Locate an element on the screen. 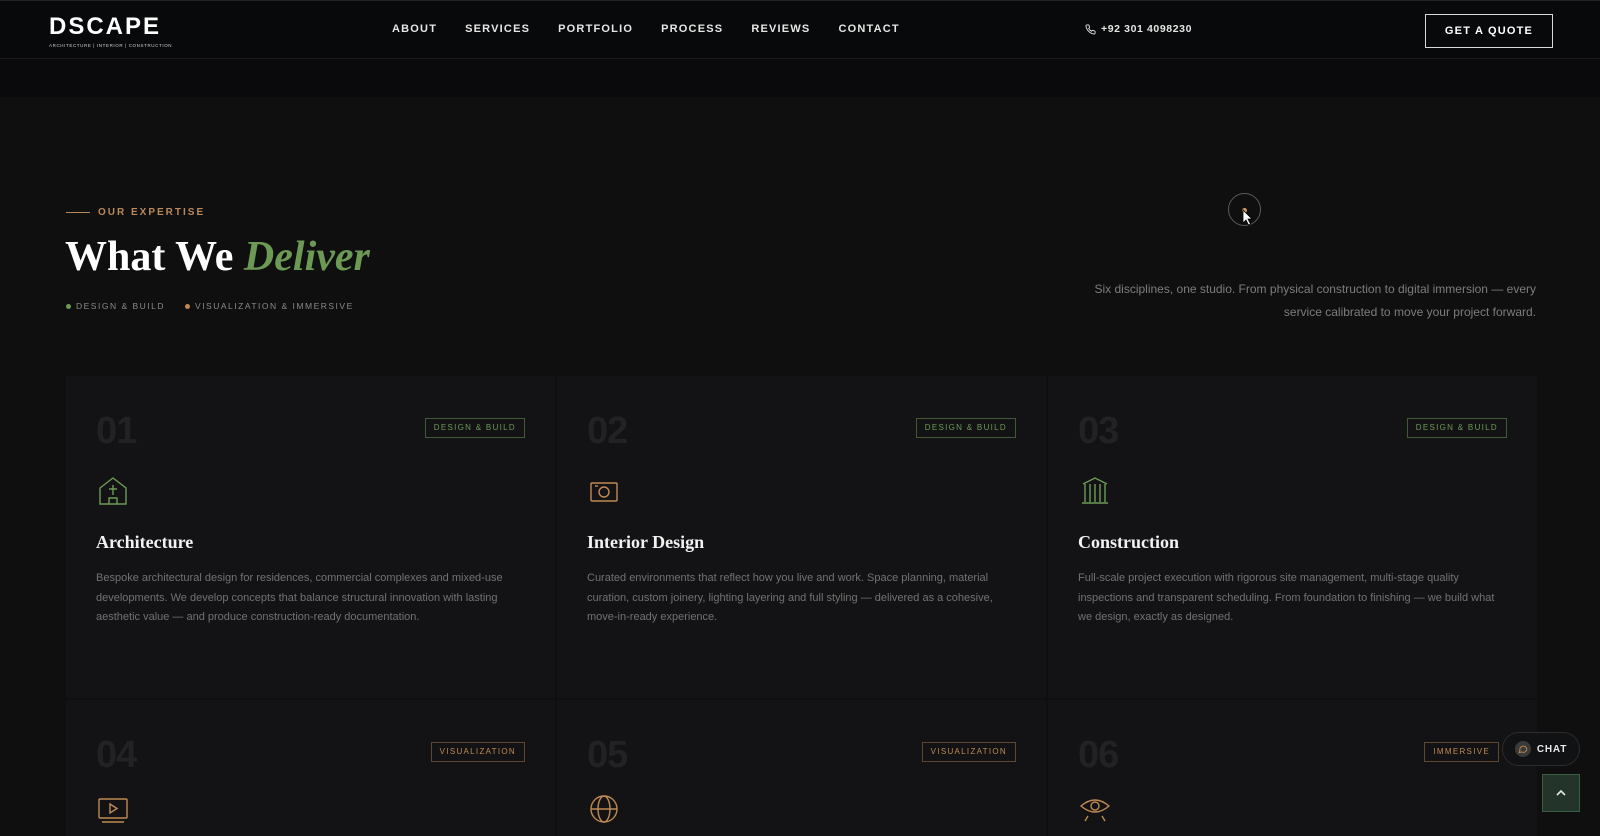 This screenshot has width=1600, height=836. columns-icon is located at coordinates (1095, 490).